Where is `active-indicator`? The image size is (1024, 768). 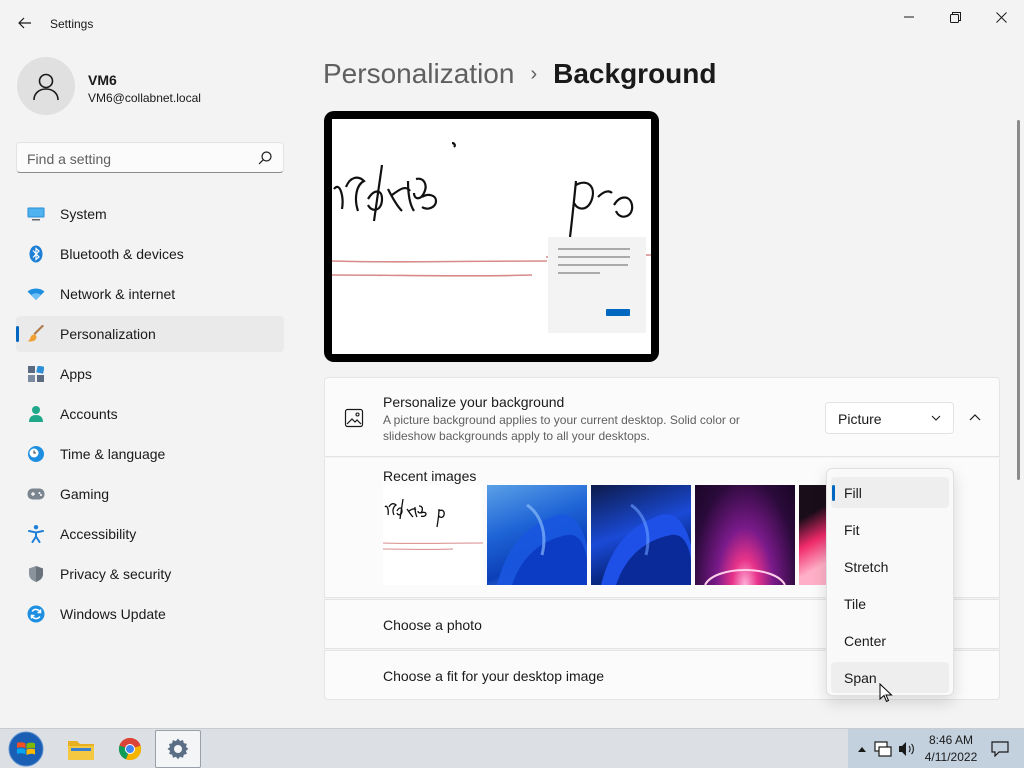 active-indicator is located at coordinates (17, 334).